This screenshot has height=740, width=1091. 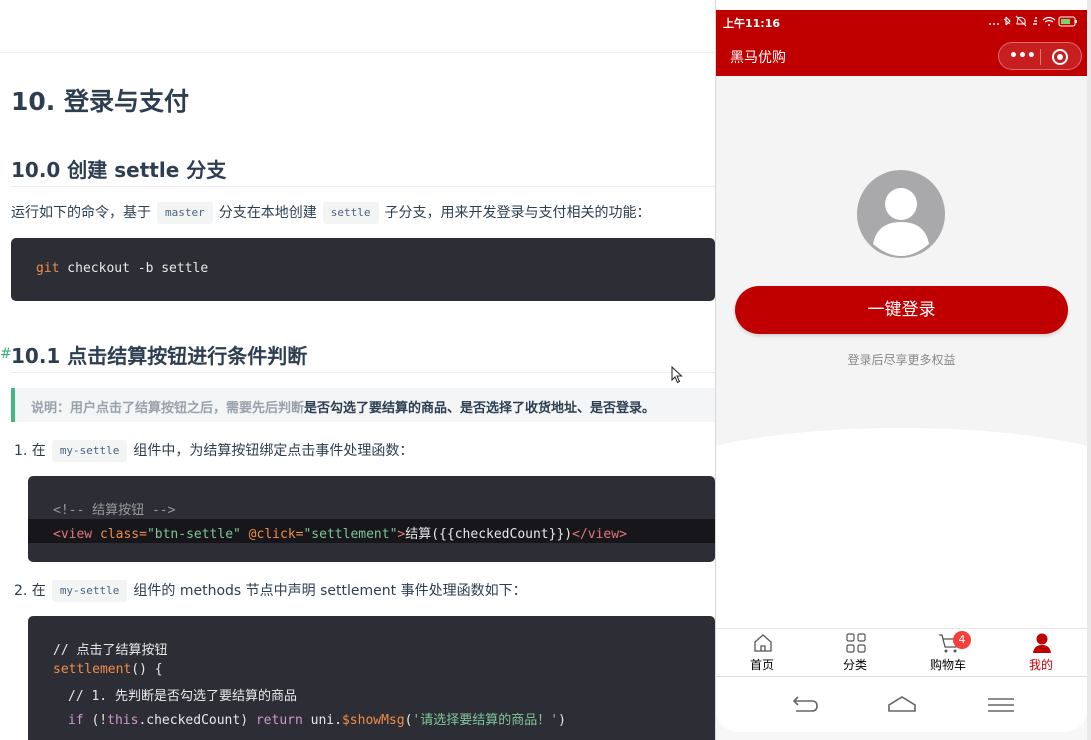 What do you see at coordinates (1089, 370) in the screenshot?
I see `phone-frame-edge` at bounding box center [1089, 370].